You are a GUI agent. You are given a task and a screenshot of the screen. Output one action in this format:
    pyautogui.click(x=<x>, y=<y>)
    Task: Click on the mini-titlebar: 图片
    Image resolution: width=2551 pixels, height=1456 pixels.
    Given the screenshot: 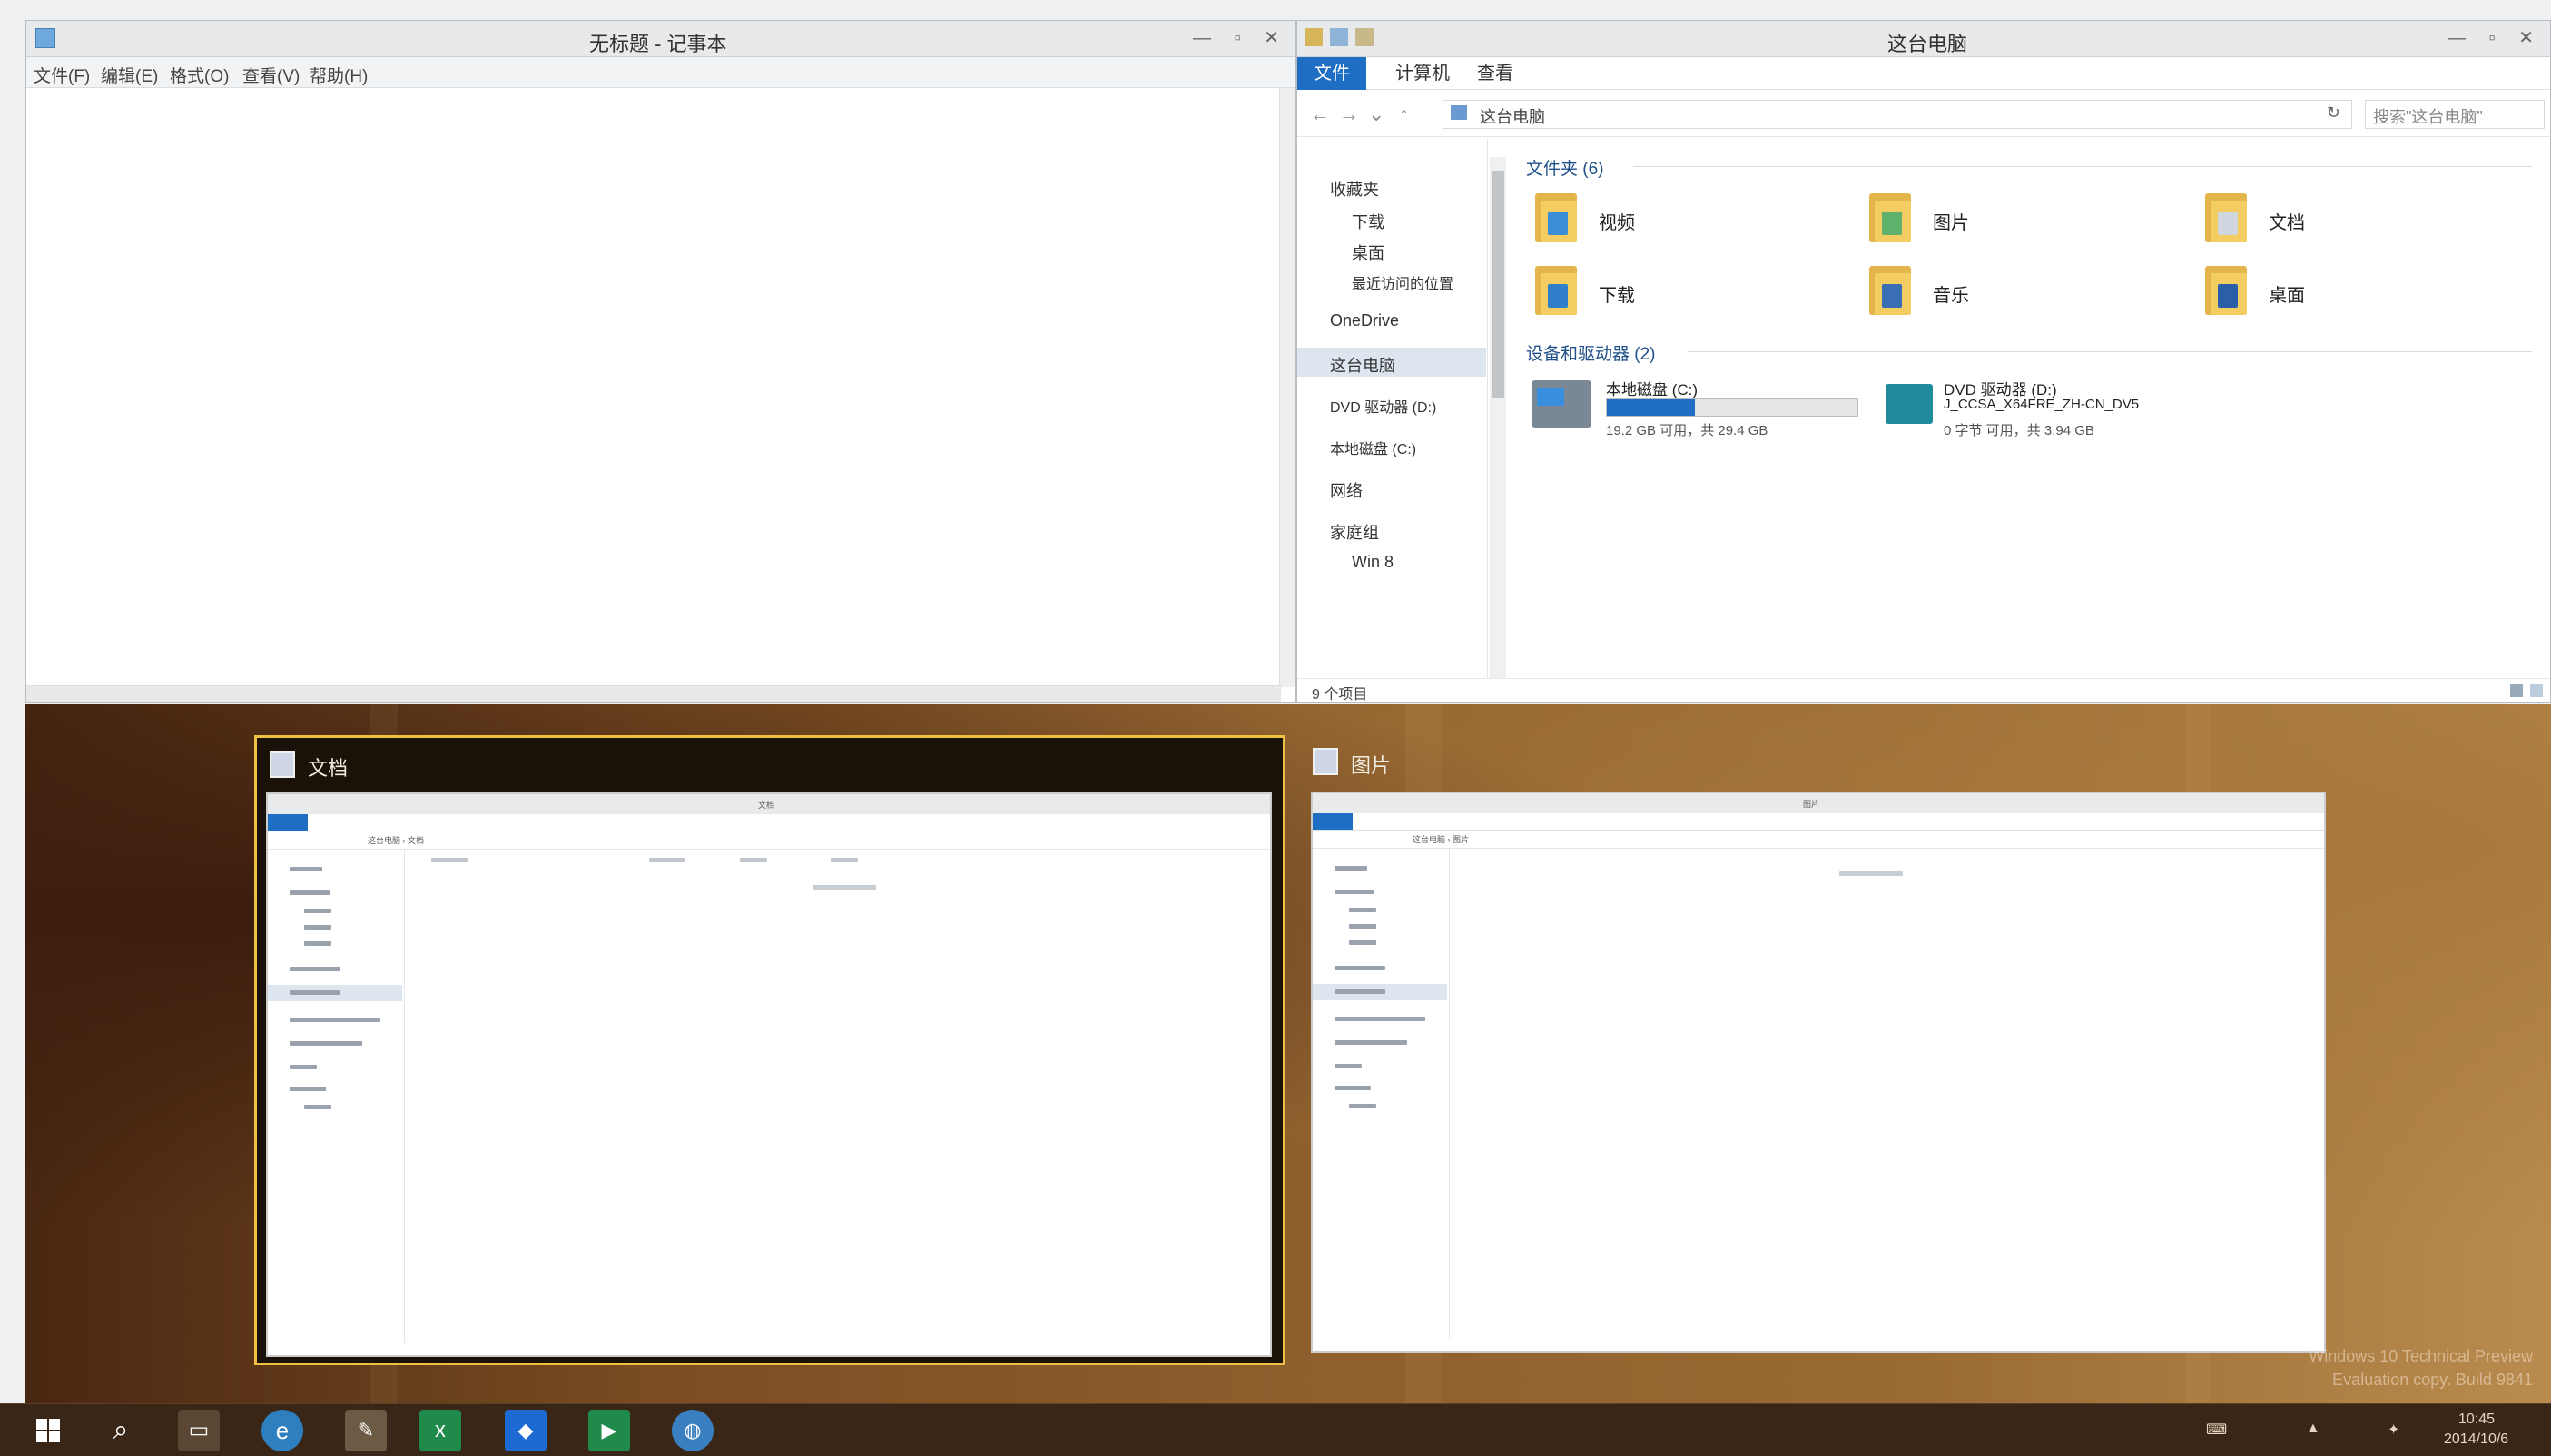 What is the action you would take?
    pyautogui.click(x=1818, y=803)
    